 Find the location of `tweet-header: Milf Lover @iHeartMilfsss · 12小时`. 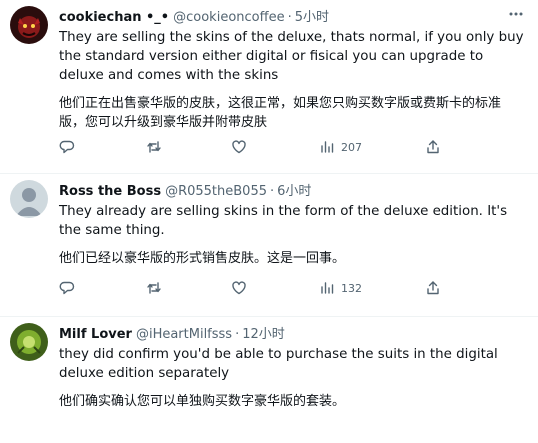

tweet-header: Milf Lover @iHeartMilfsss · 12小时 is located at coordinates (292, 334).